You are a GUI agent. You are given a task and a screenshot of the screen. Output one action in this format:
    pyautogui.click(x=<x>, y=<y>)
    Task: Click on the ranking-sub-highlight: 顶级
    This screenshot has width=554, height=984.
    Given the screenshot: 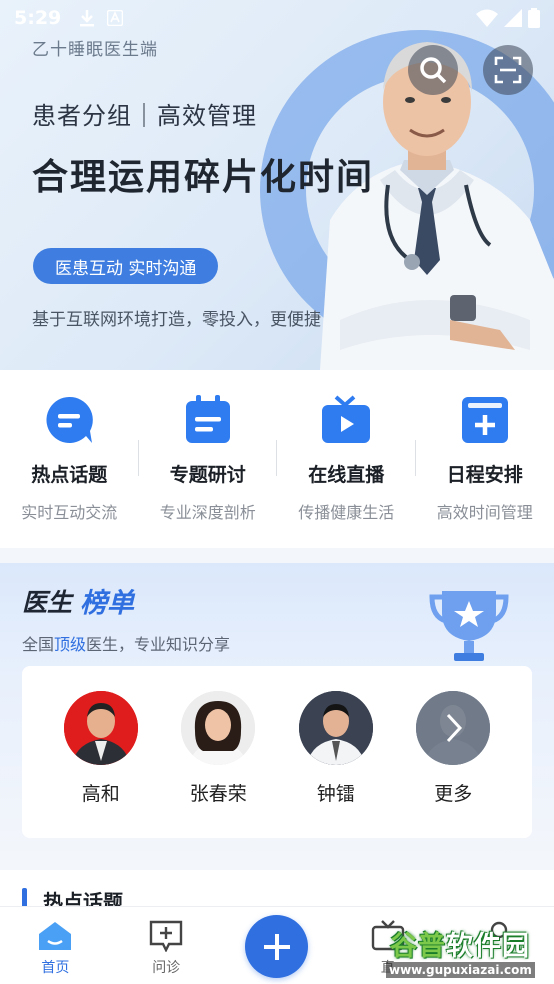 What is the action you would take?
    pyautogui.click(x=70, y=644)
    